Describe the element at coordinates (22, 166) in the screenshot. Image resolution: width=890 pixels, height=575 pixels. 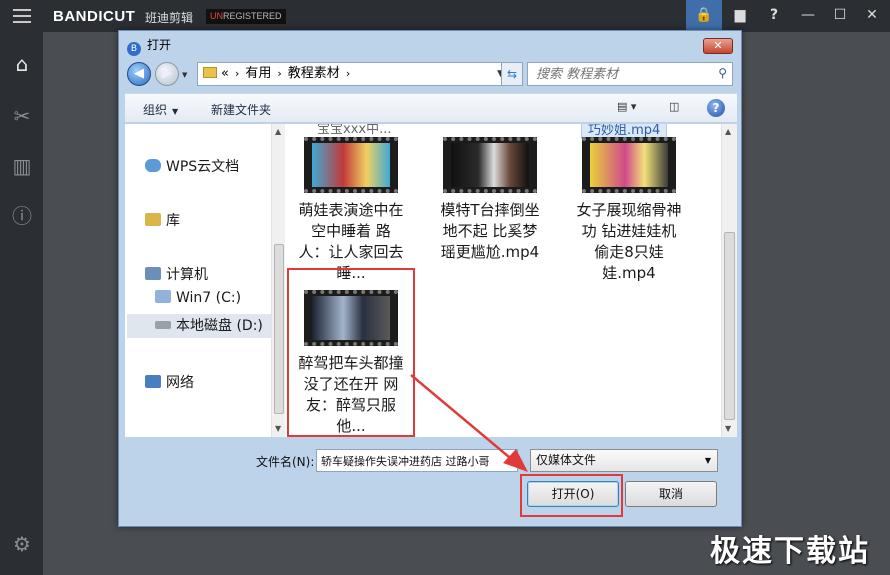
I see `split-icon: ▥` at that location.